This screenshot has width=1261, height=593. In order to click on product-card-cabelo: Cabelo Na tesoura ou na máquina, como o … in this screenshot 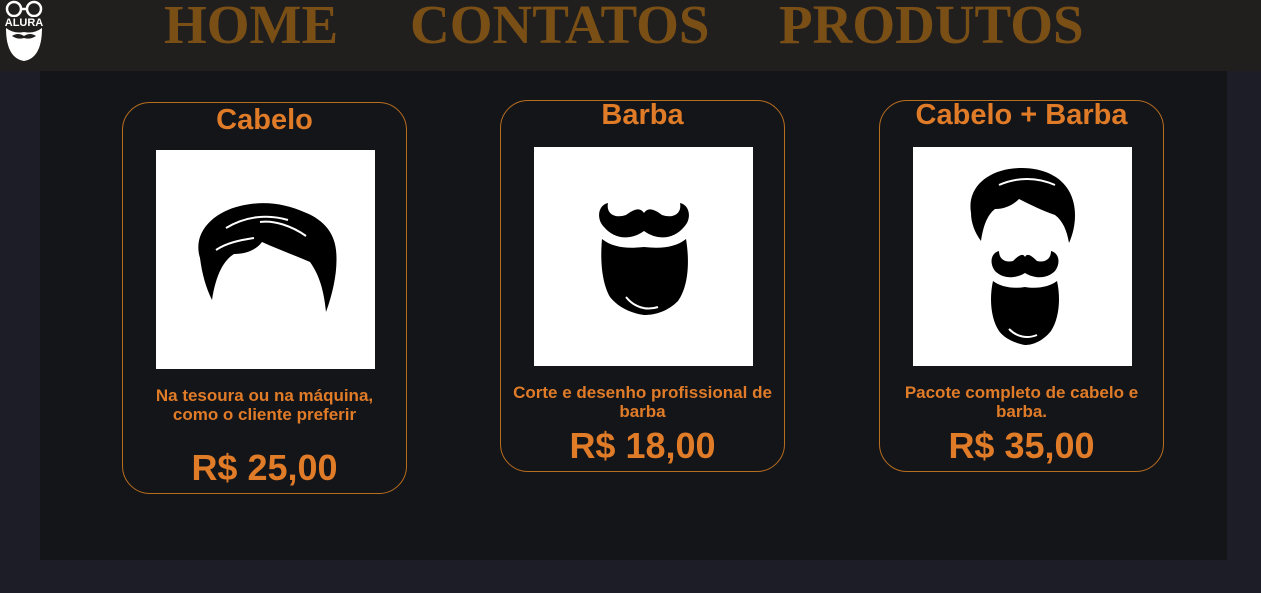, I will do `click(264, 298)`.